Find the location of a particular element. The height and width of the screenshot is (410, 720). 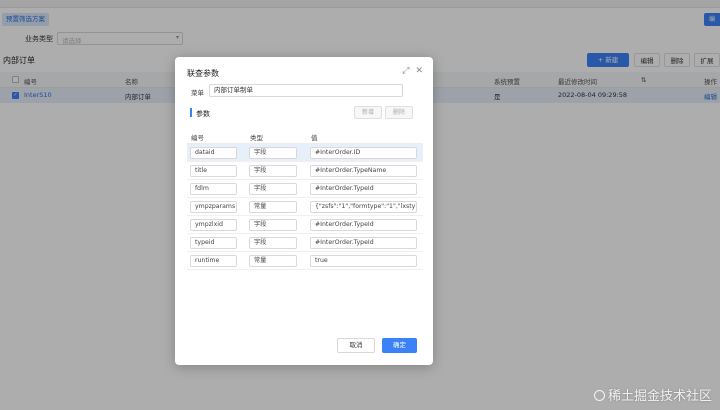

param-code-input: runtime is located at coordinates (213, 261).